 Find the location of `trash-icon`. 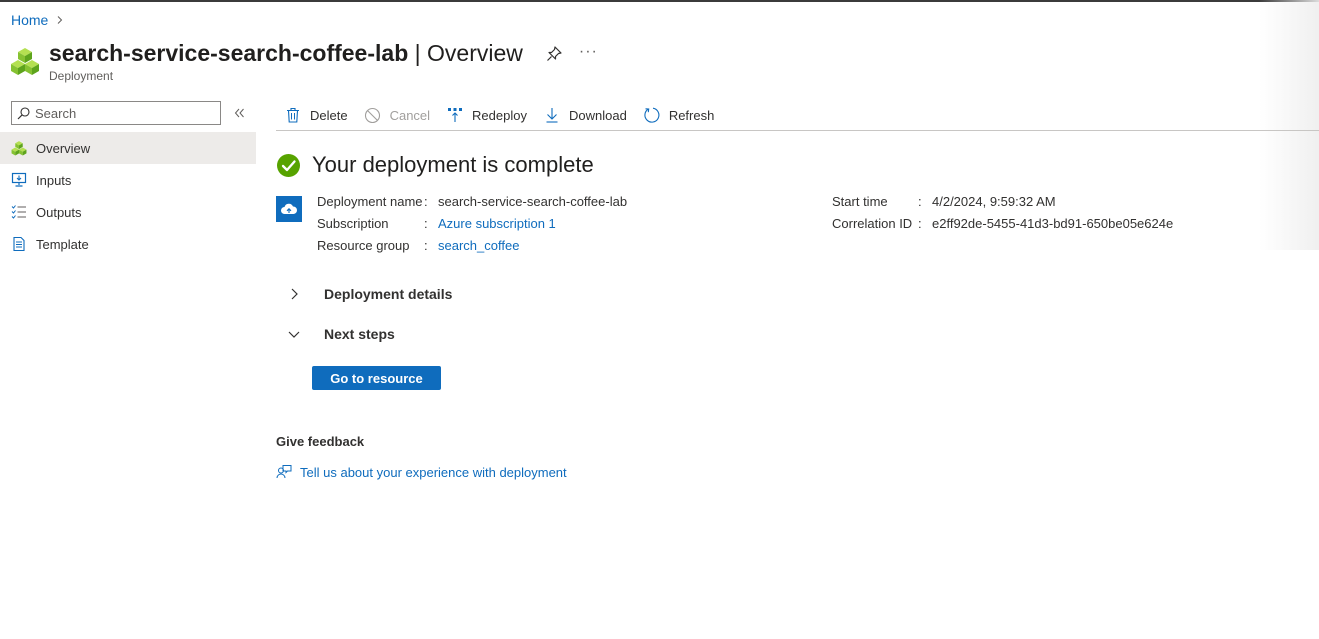

trash-icon is located at coordinates (293, 115).